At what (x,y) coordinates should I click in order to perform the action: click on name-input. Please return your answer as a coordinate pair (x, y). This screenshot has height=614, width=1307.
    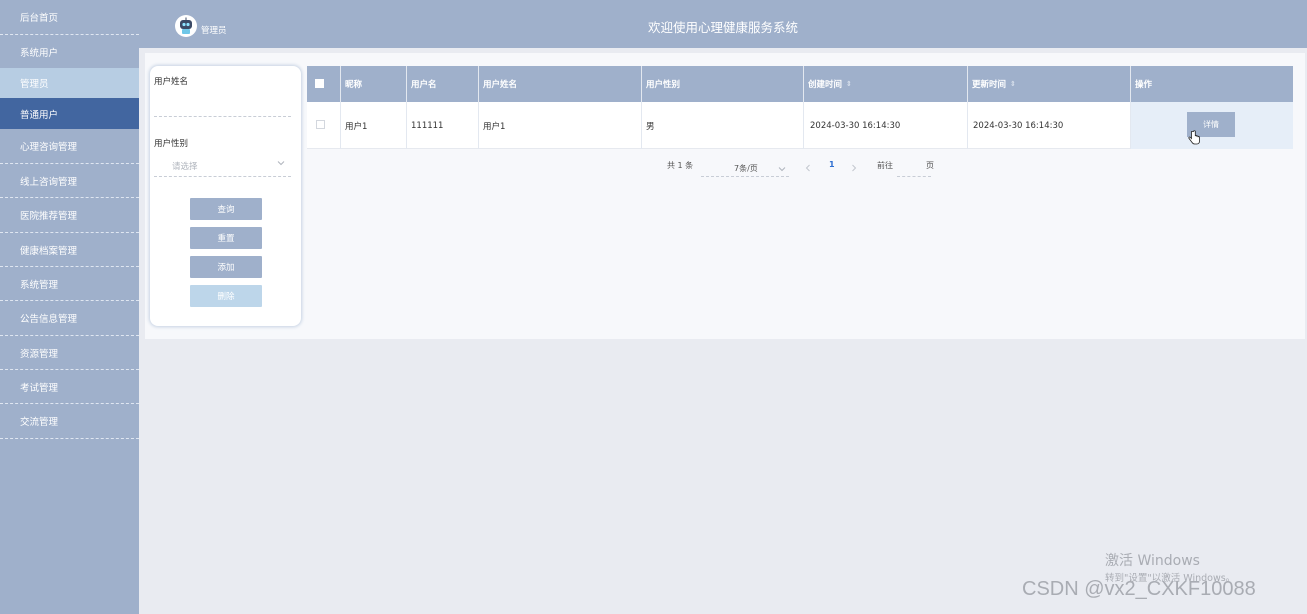
    Looking at the image, I should click on (222, 105).